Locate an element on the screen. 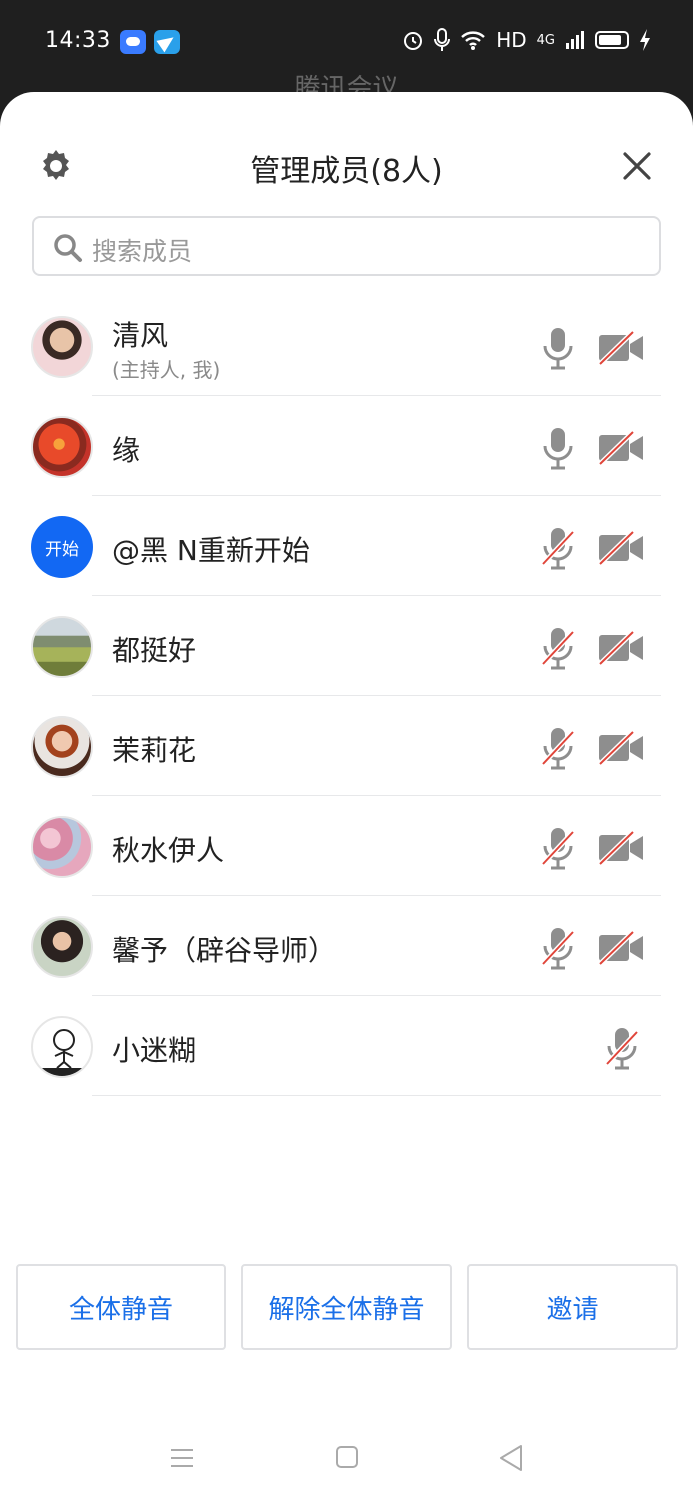 The width and height of the screenshot is (693, 1500). member-name: 秋水伊人 is located at coordinates (168, 850).